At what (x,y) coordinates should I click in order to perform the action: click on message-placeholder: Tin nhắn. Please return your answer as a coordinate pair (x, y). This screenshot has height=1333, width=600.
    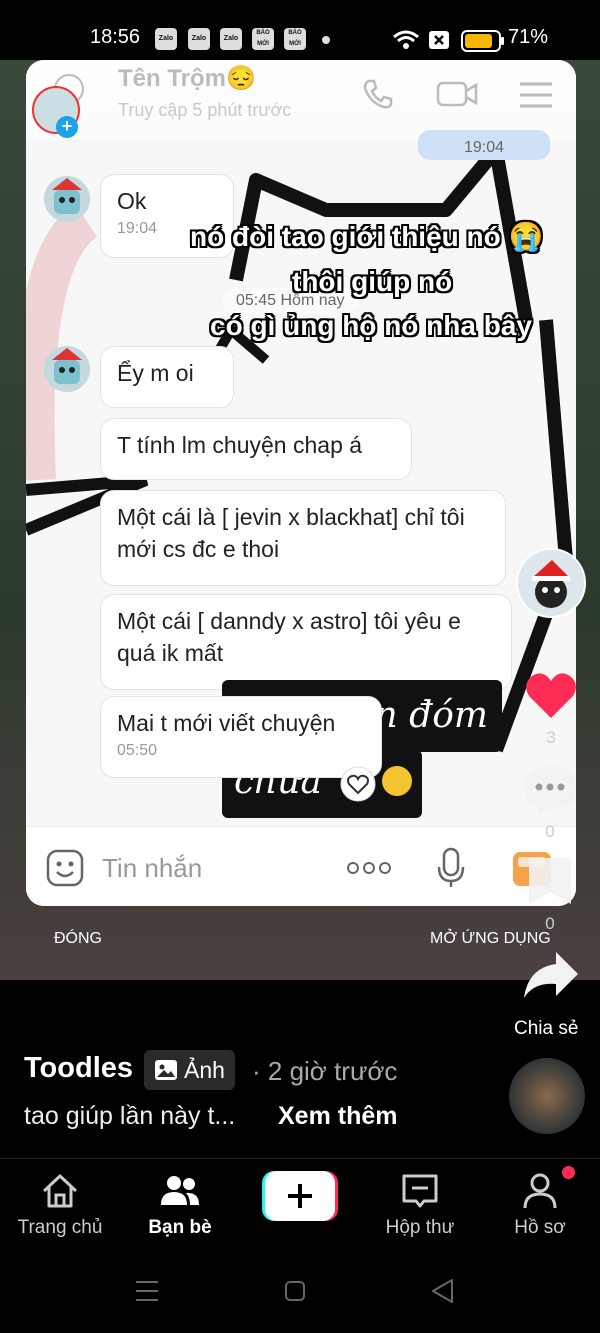
    Looking at the image, I should click on (152, 868).